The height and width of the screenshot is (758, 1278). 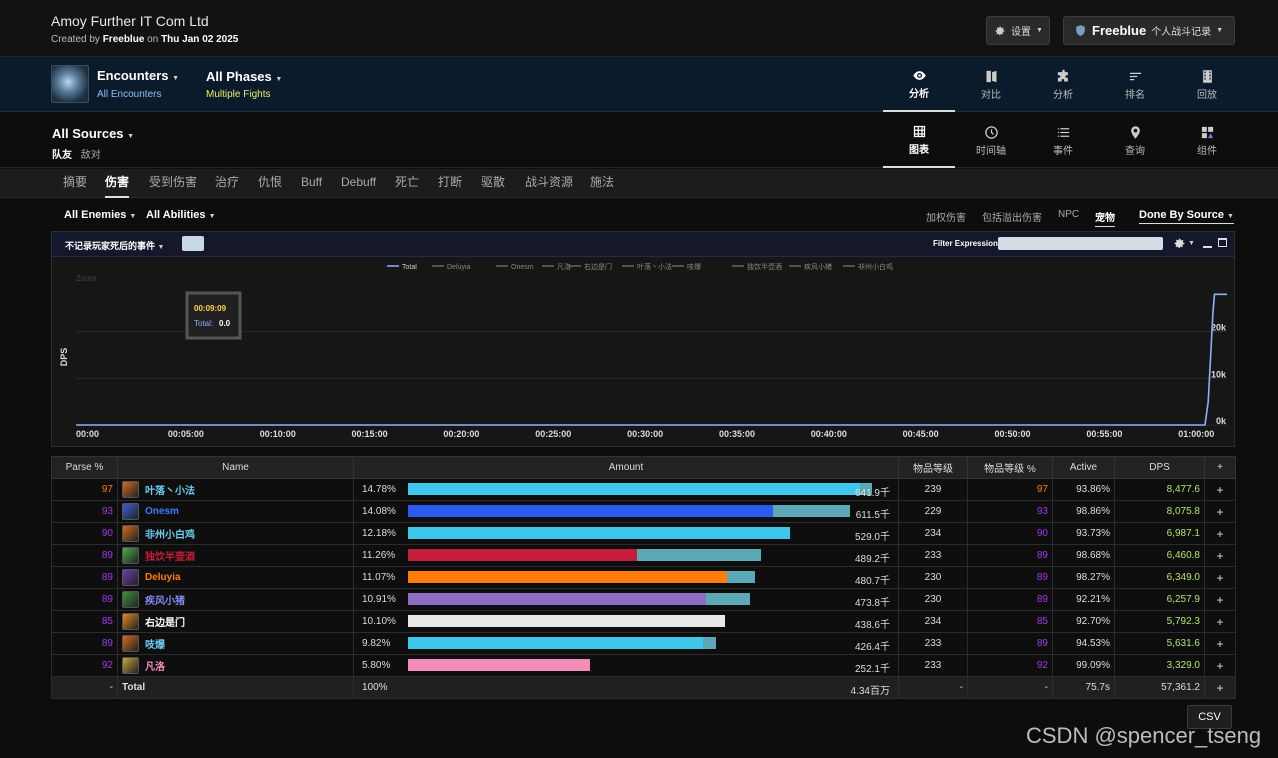 What do you see at coordinates (991, 84) in the screenshot?
I see `tab-compare: 对比` at bounding box center [991, 84].